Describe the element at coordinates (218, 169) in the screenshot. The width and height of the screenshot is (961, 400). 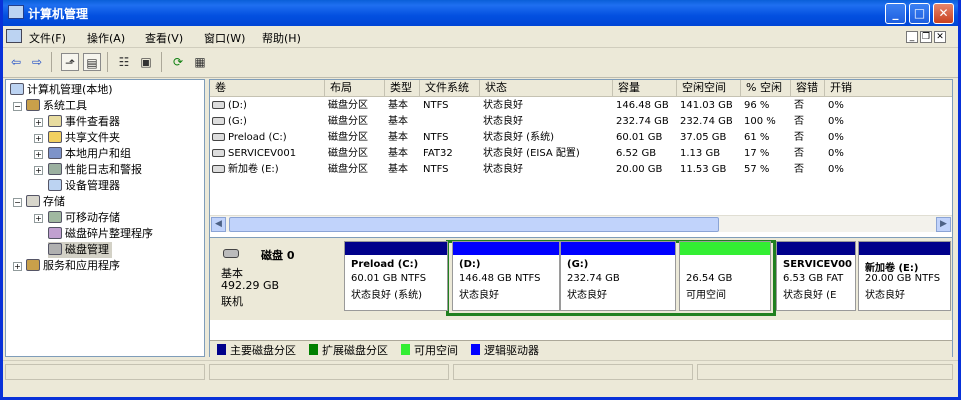
I see `volume-drive-icon` at that location.